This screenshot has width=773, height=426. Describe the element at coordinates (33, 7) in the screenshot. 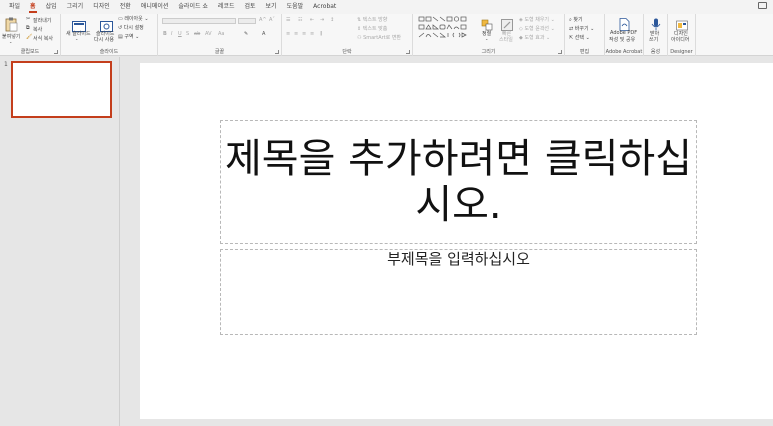

I see `tab-1: 홈` at that location.